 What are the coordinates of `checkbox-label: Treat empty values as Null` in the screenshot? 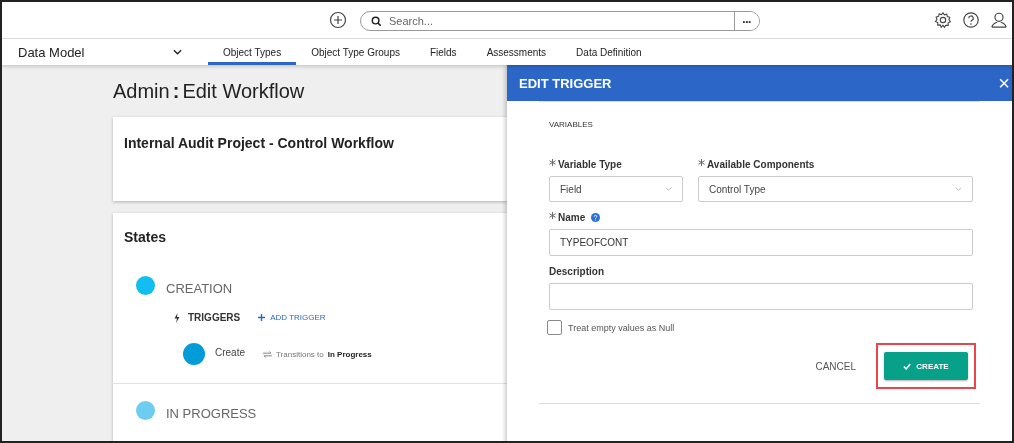 It's located at (621, 327).